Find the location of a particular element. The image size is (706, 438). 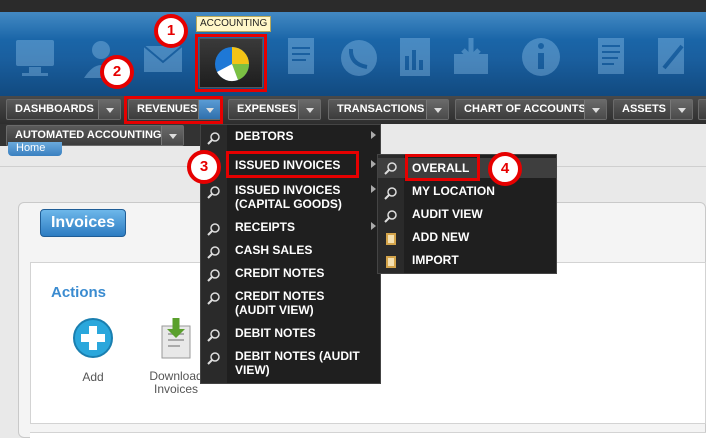

callout-4: 4 is located at coordinates (505, 169).